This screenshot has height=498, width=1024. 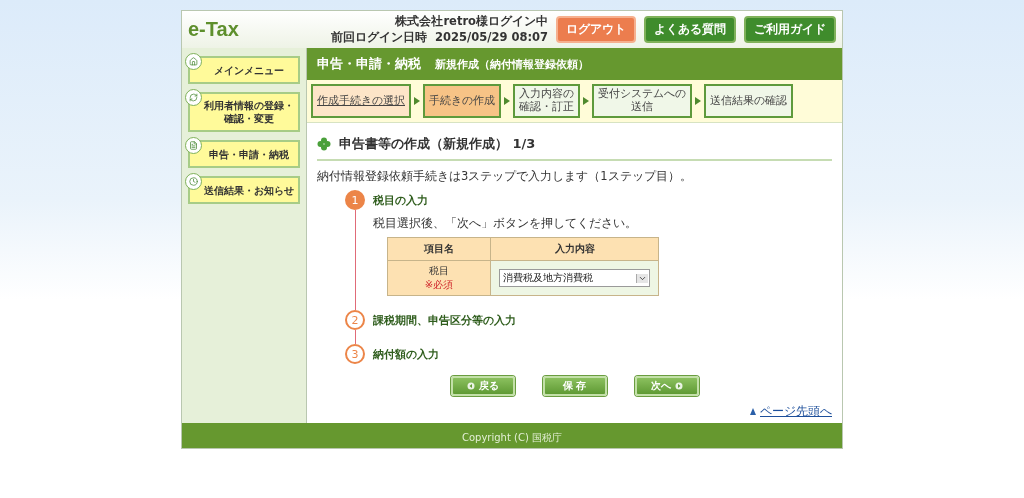 I want to click on step-title: 税目の入力, so click(x=401, y=200).